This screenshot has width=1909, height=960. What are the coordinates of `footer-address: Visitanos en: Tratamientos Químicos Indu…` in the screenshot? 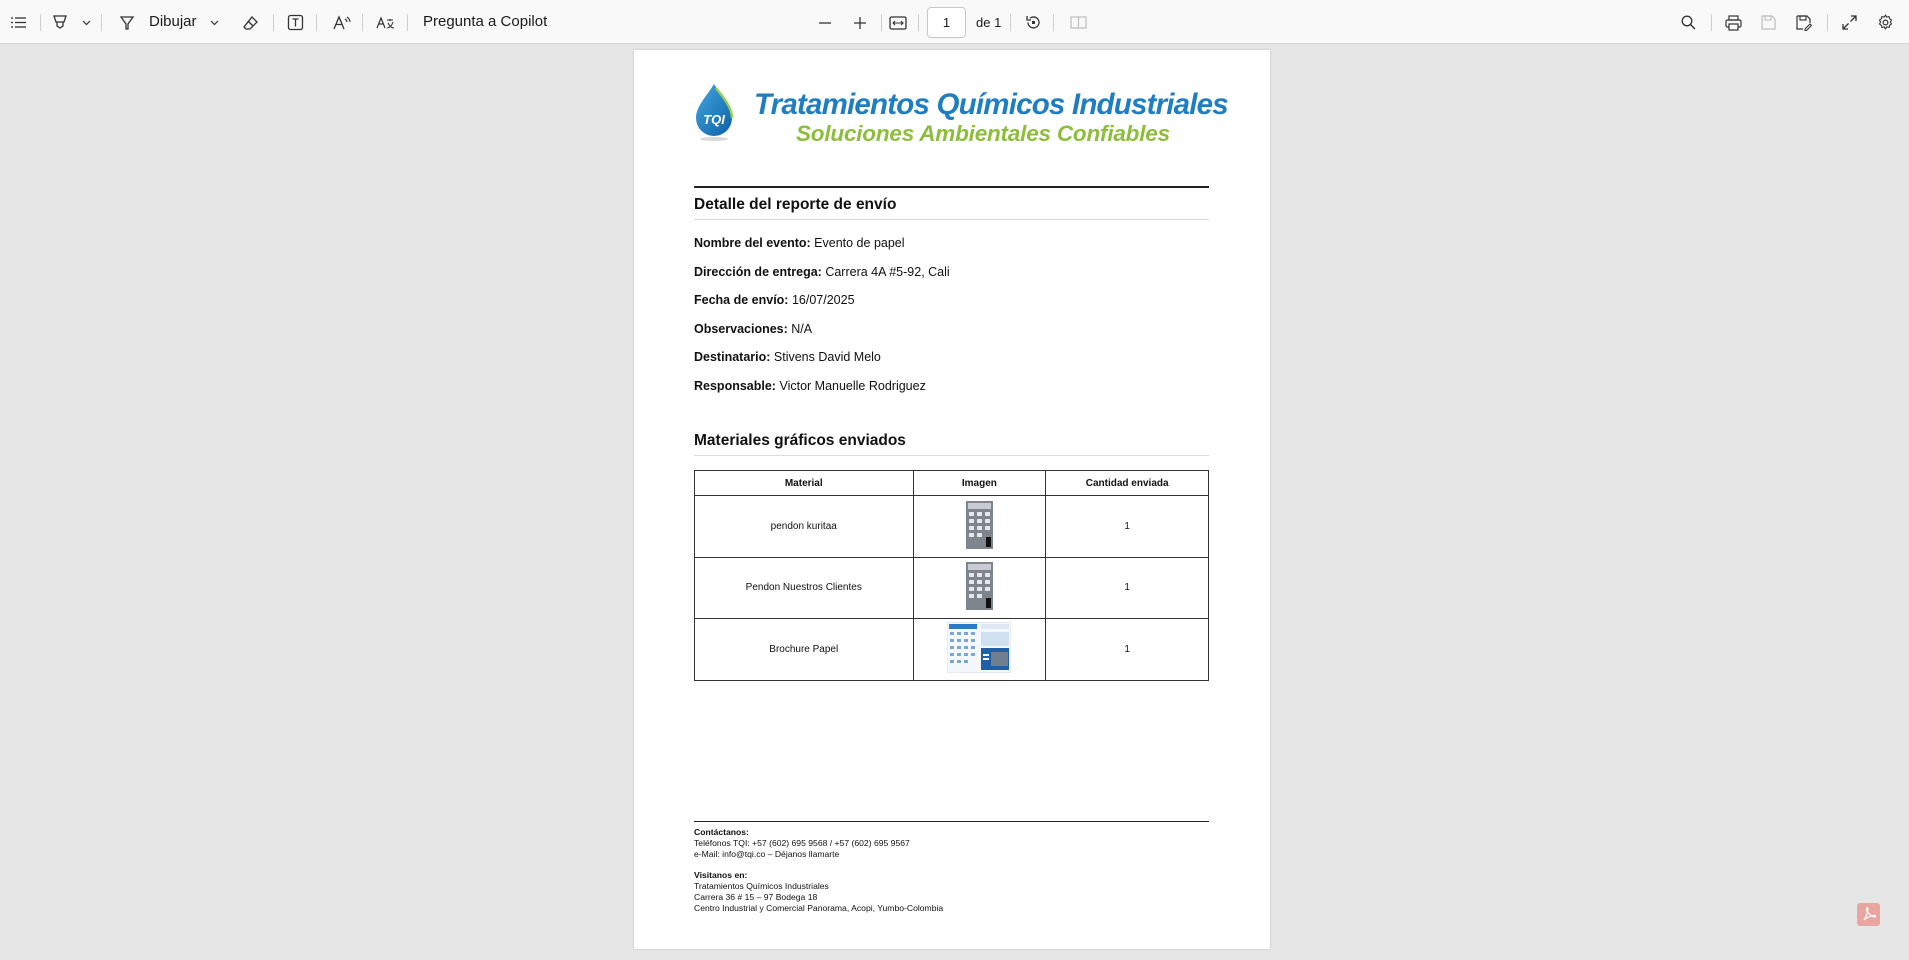 It's located at (818, 892).